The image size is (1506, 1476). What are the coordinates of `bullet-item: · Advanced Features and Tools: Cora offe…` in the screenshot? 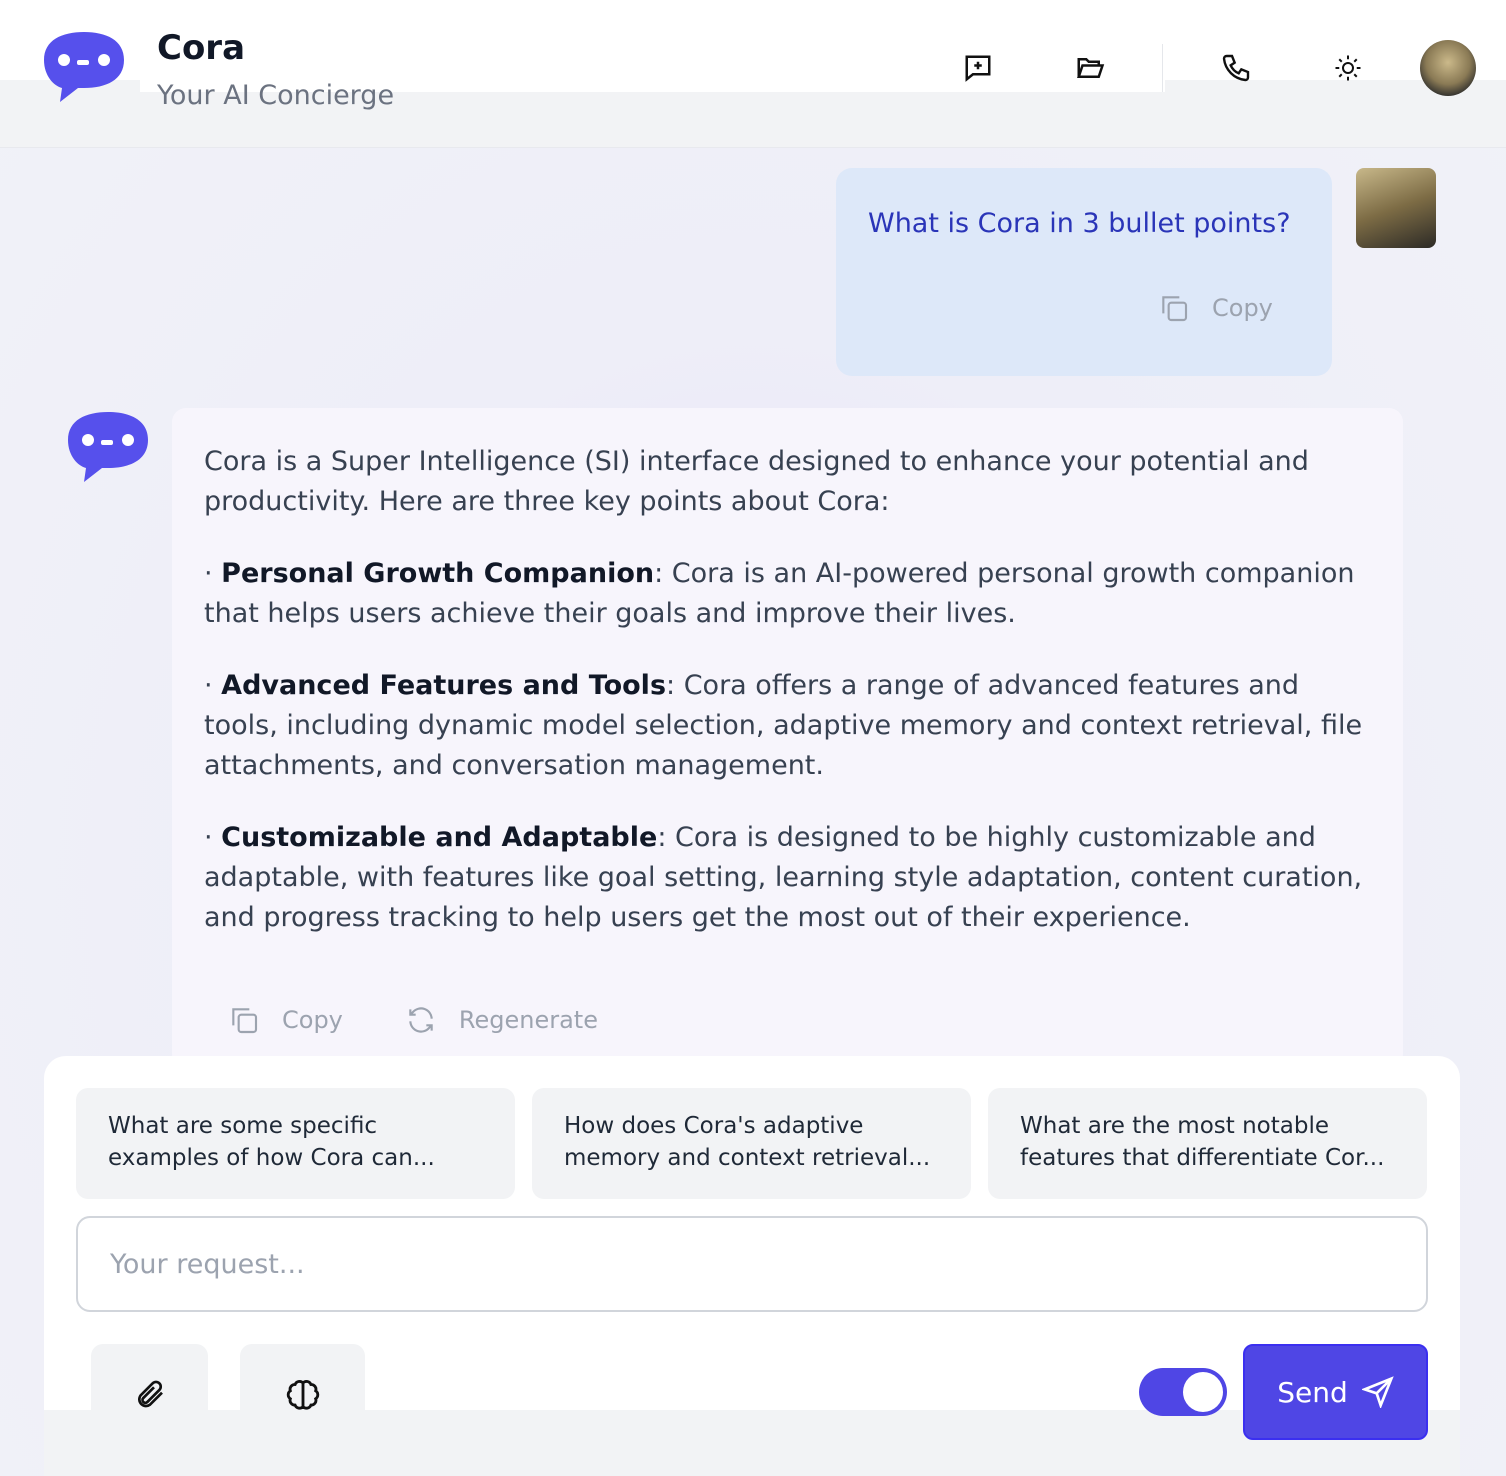 It's located at (783, 725).